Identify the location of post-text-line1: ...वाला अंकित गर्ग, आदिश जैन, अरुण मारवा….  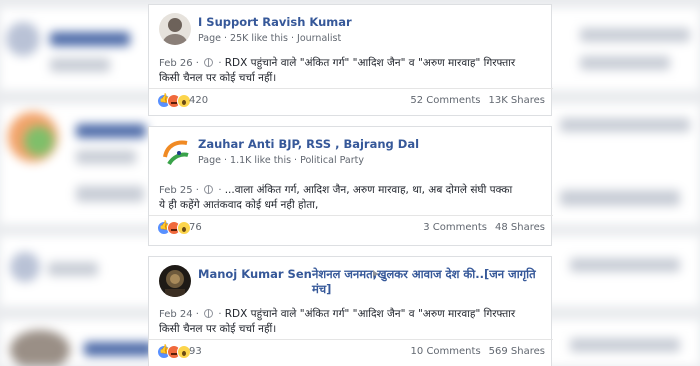
(368, 190).